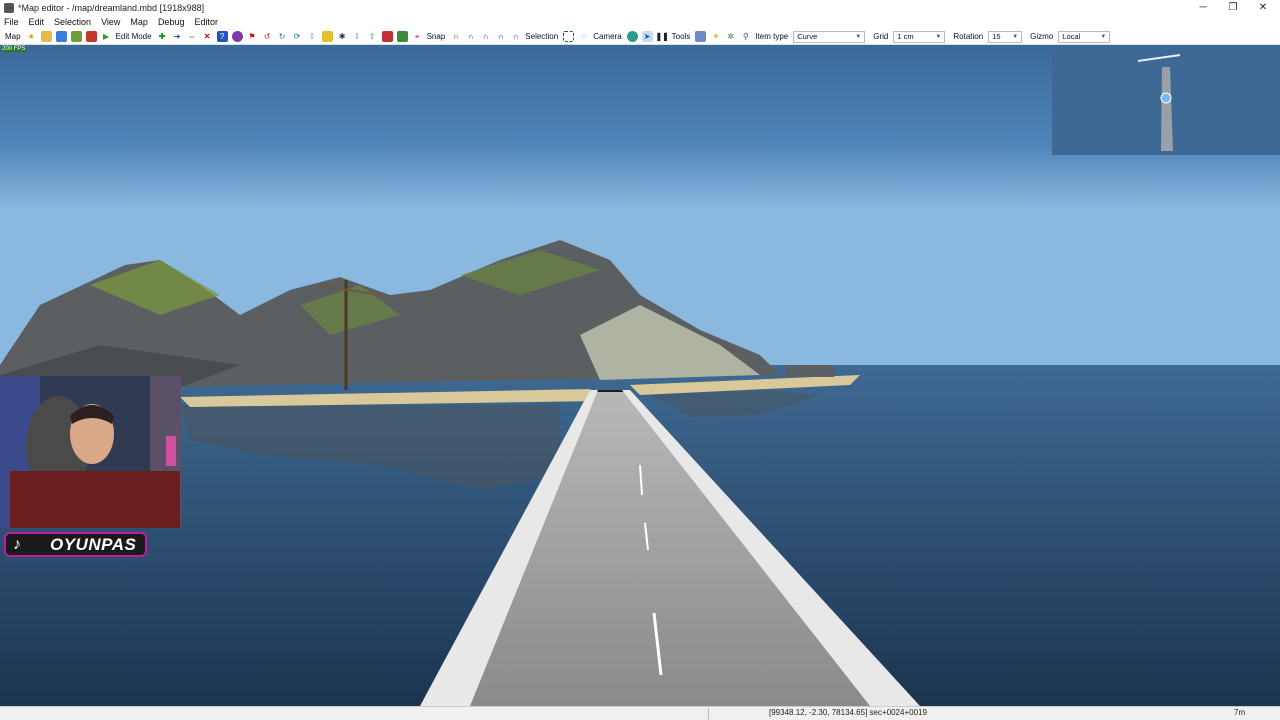 This screenshot has width=1280, height=720. Describe the element at coordinates (470, 36) in the screenshot. I see `magnet-node-icon: ∩` at that location.